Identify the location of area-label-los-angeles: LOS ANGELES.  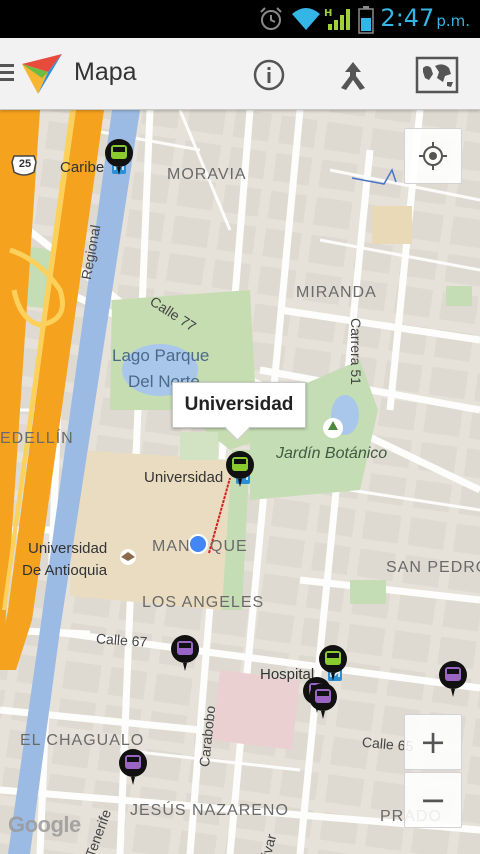
(203, 602).